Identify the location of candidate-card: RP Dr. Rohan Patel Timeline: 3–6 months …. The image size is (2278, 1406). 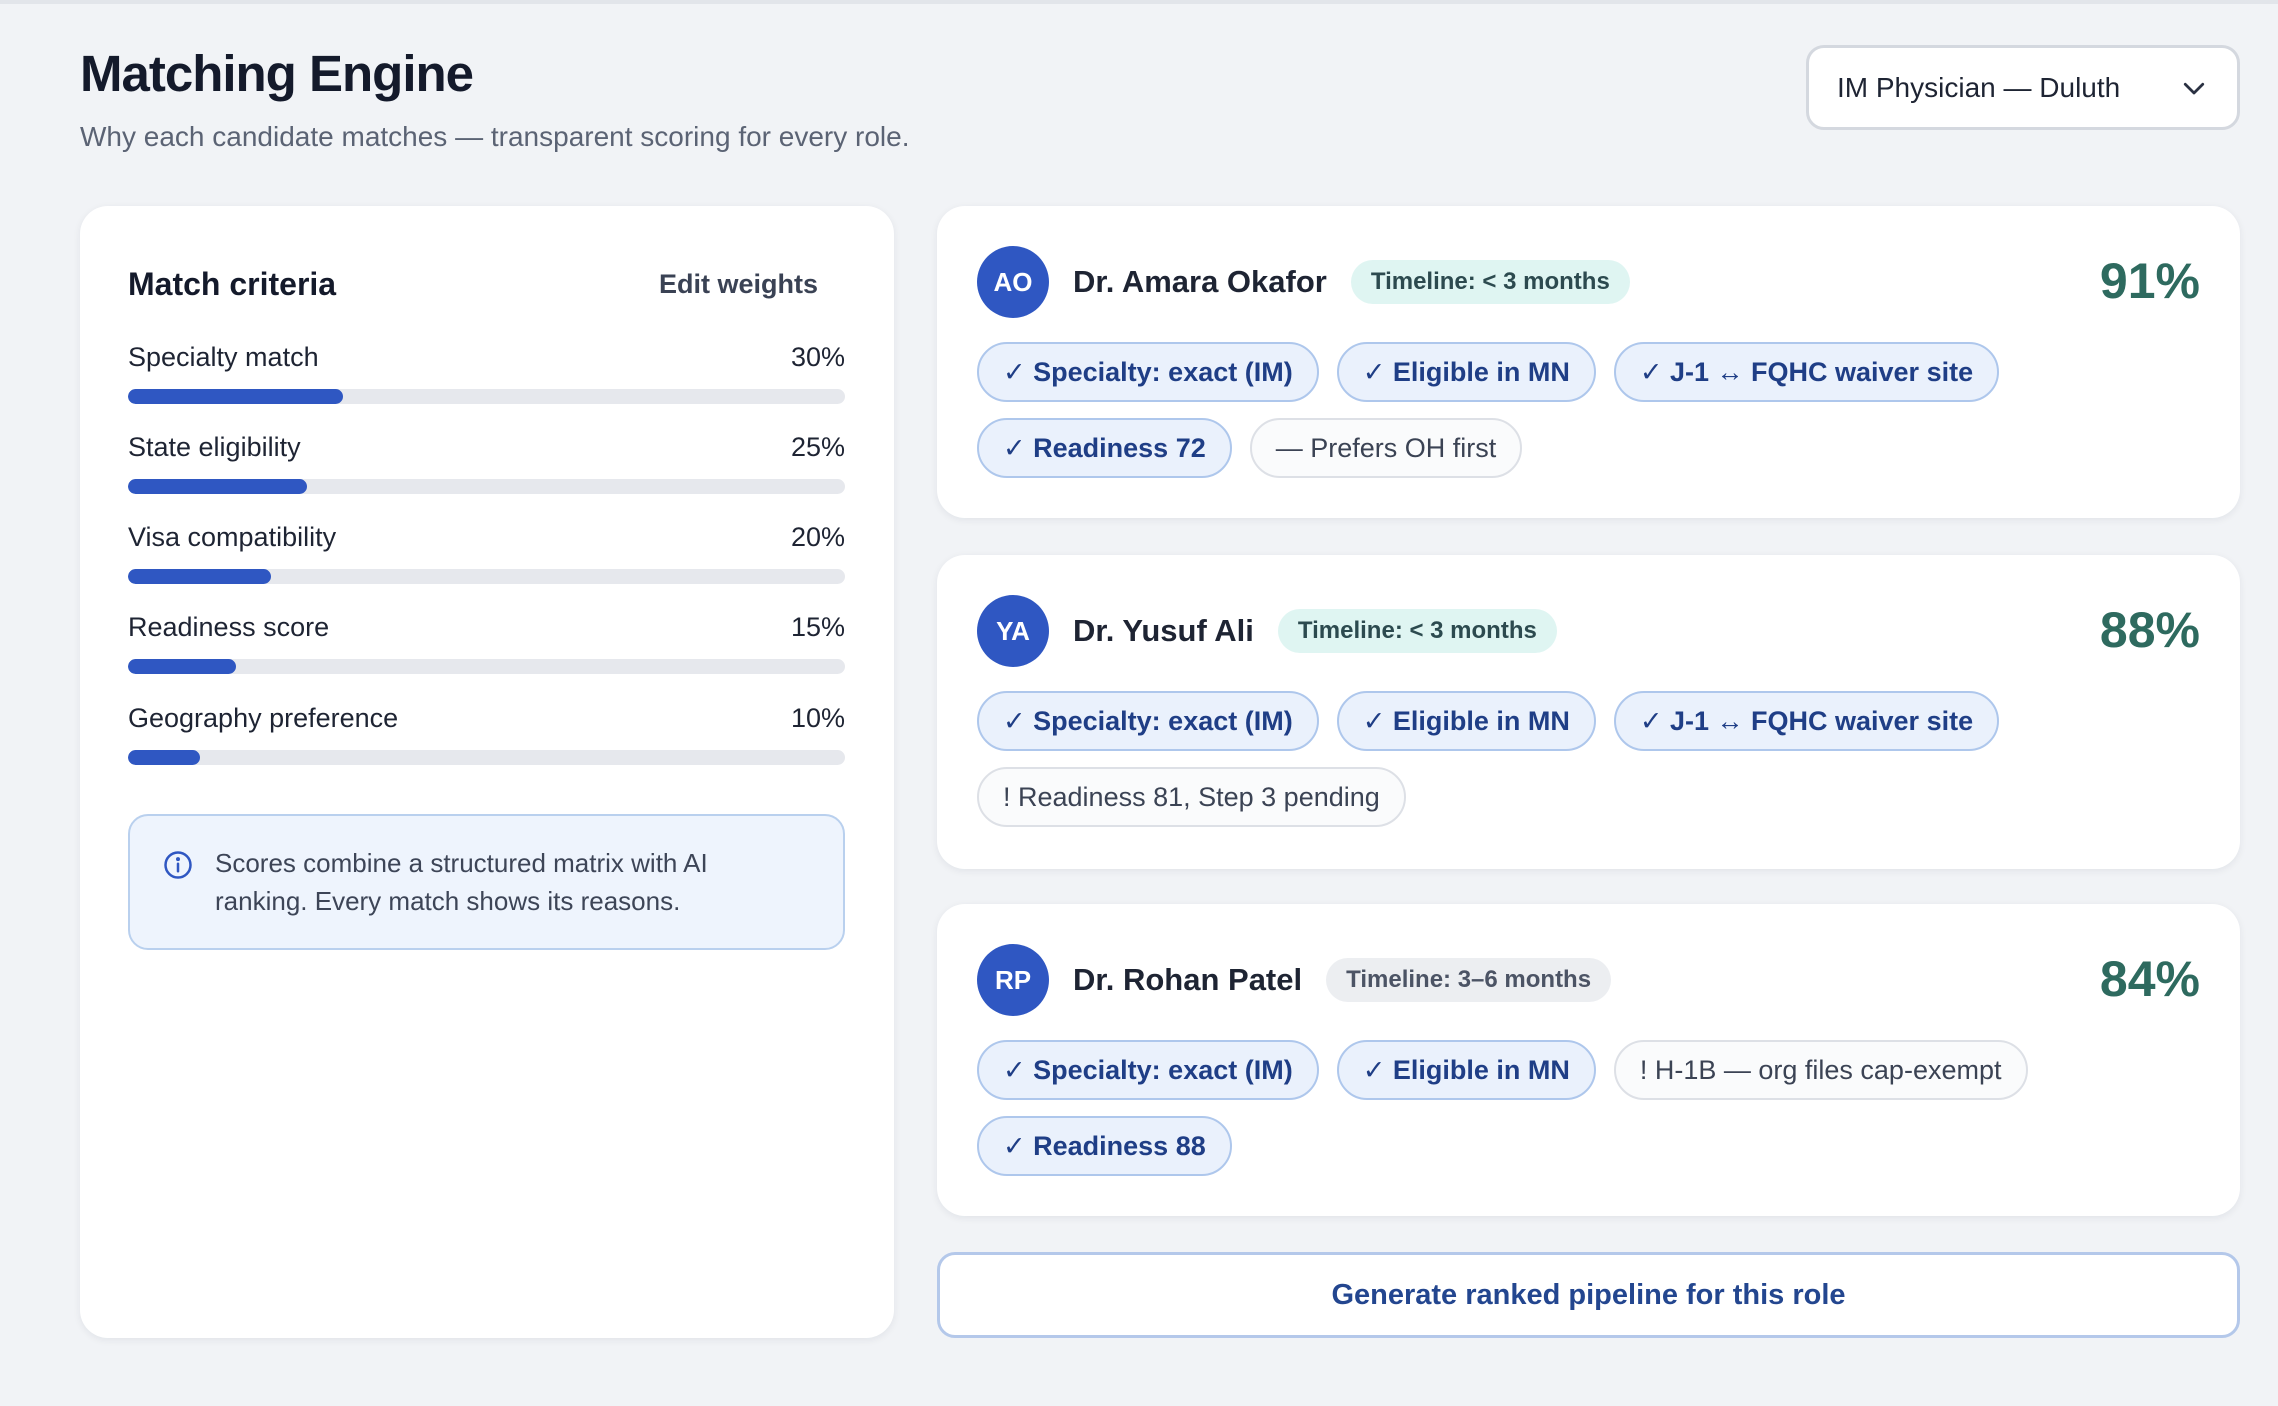
(1588, 1060).